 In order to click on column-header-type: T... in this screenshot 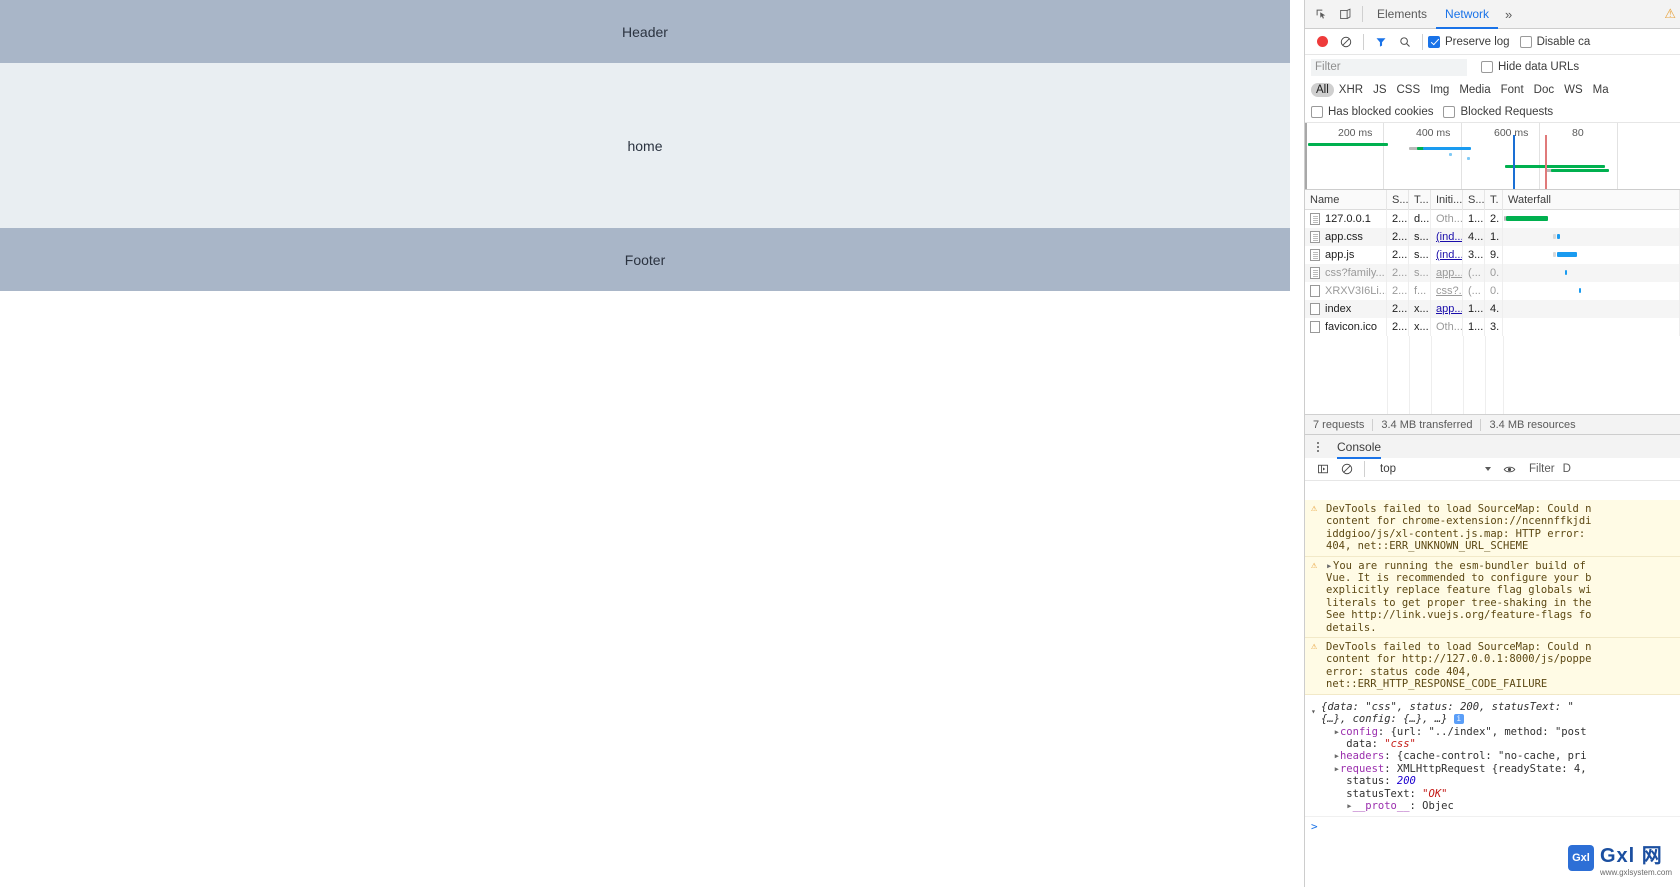, I will do `click(1420, 199)`.